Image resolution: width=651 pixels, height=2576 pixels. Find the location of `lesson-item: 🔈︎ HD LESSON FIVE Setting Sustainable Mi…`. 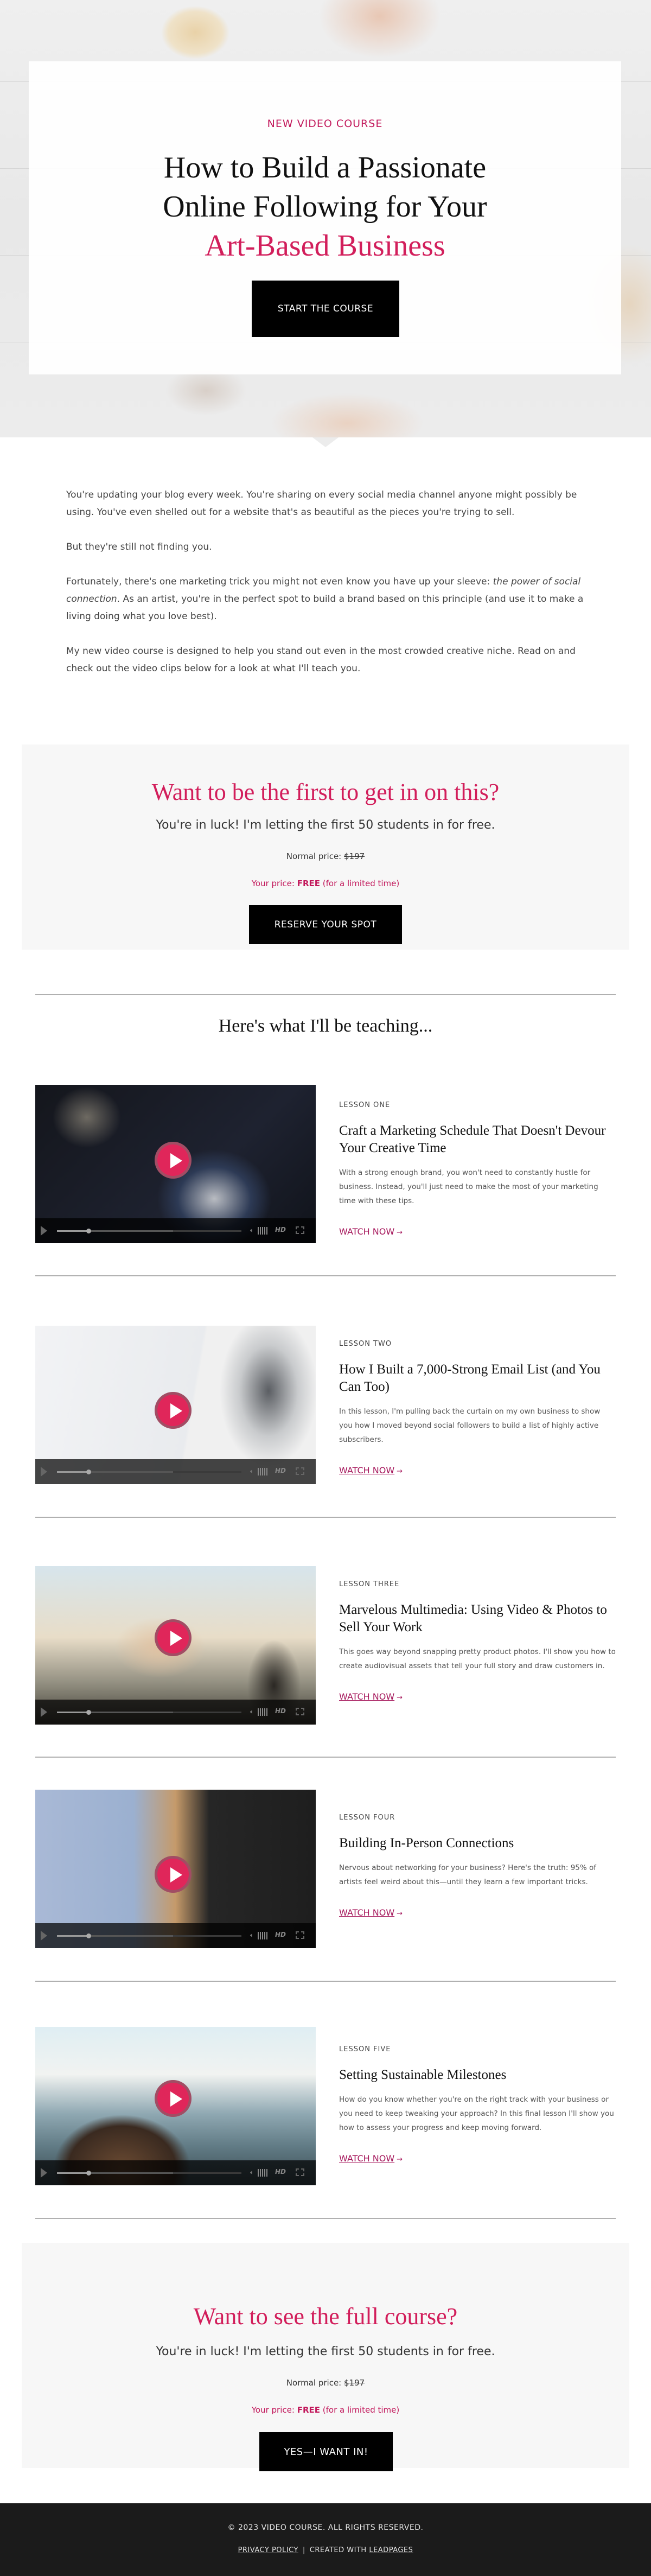

lesson-item: 🔈︎ HD LESSON FIVE Setting Sustainable Mi… is located at coordinates (325, 2106).